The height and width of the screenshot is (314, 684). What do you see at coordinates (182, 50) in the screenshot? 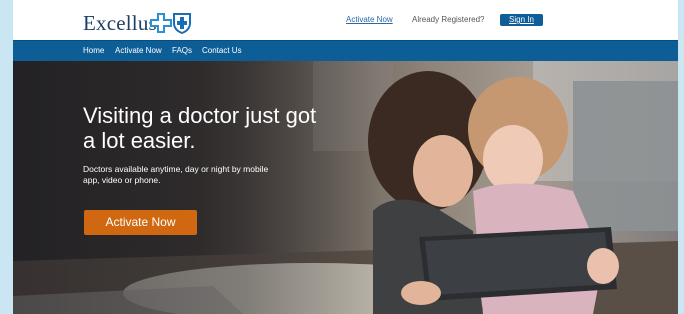
I see `nav-item-faqs: FAQs` at bounding box center [182, 50].